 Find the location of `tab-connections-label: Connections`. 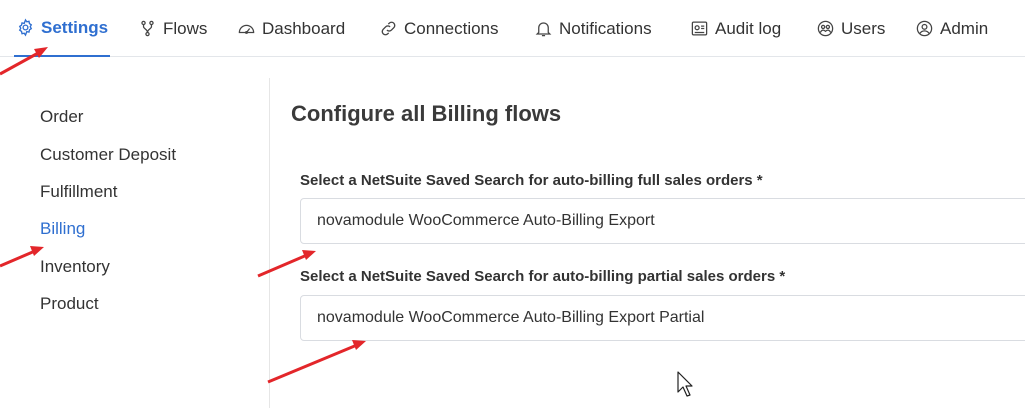

tab-connections-label: Connections is located at coordinates (451, 28).